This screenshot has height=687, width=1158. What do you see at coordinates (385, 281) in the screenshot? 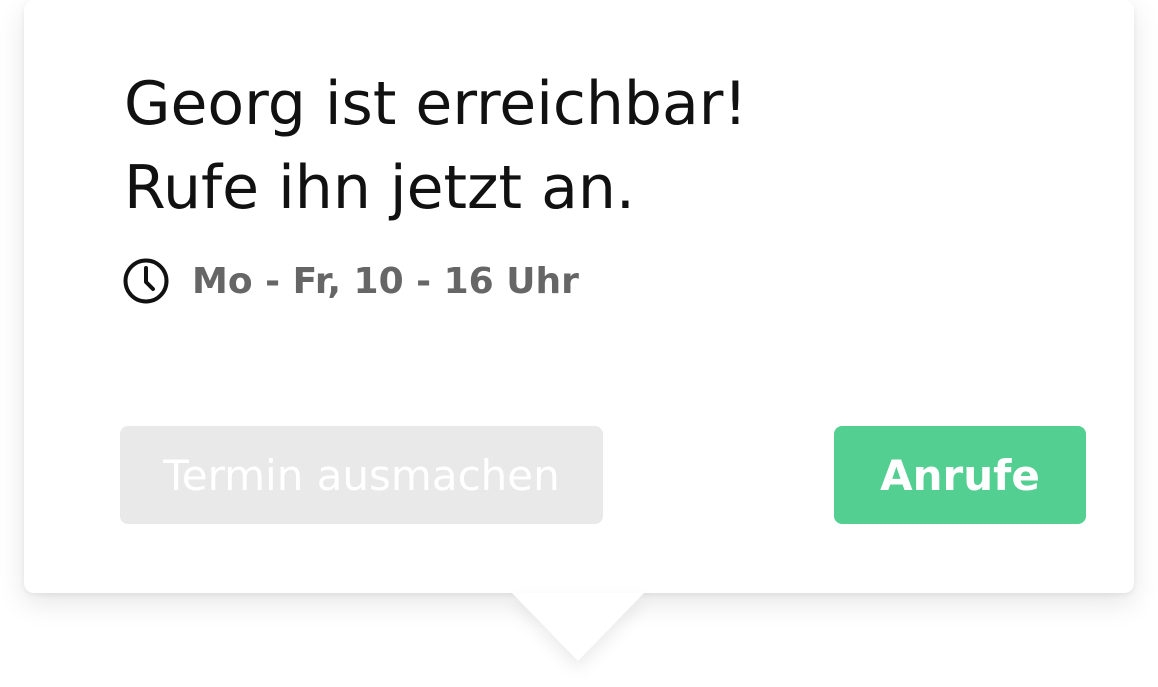
I see `office-hours-text: Mo - Fr, 10 - 16 Uhr` at bounding box center [385, 281].